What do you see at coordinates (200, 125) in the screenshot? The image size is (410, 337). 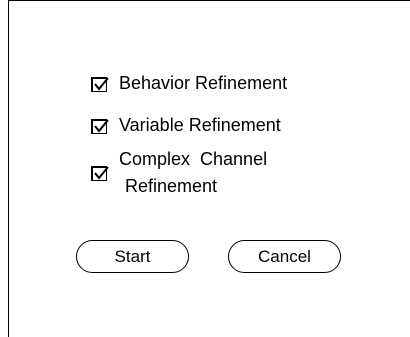 I see `variable-refinement-label: Variable Refinement` at bounding box center [200, 125].